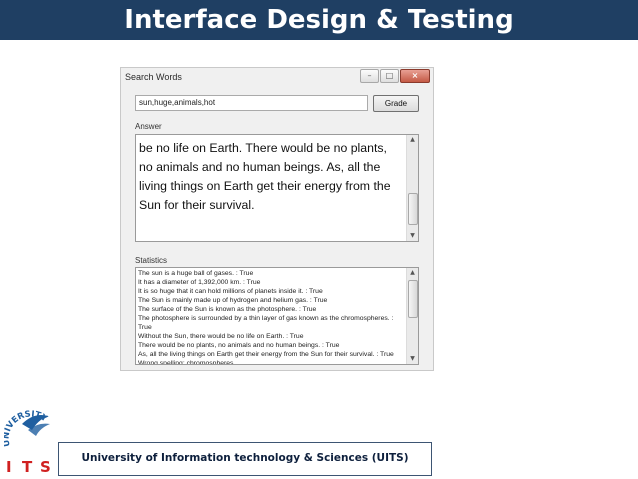 The width and height of the screenshot is (638, 479). Describe the element at coordinates (27, 428) in the screenshot. I see `logo-arc-text: UNIVERSITY` at that location.